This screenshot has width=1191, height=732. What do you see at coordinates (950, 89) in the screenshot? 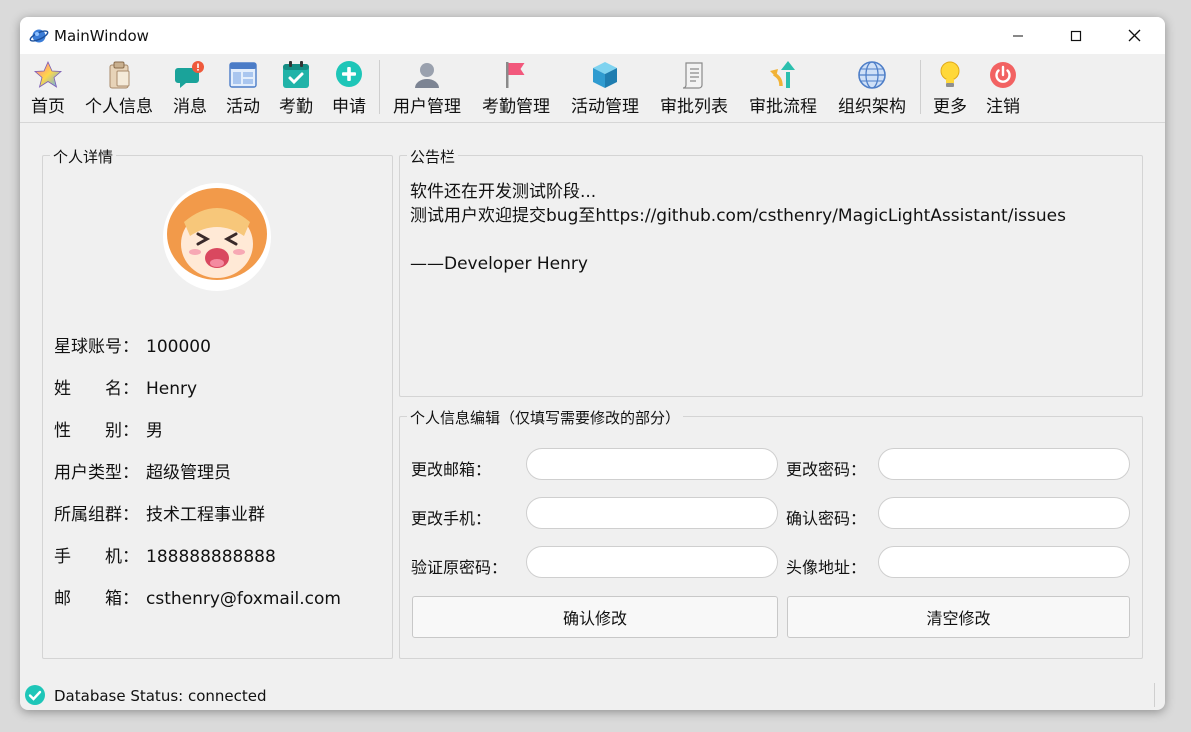
I see `toolbar-item-more: 更多` at bounding box center [950, 89].